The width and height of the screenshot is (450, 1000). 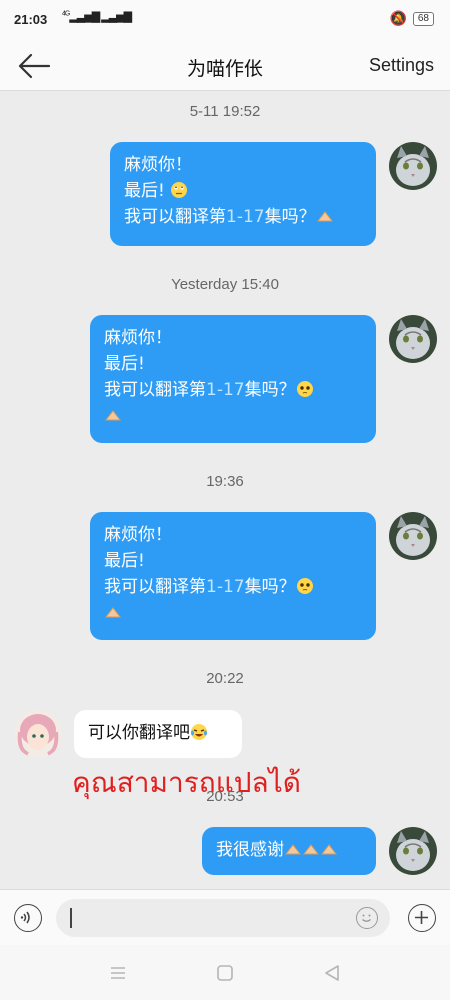 I want to click on status-bar: 21:03 4G▂▃▅▇ ▂▃▅▇ 🔕 68, so click(x=225, y=21).